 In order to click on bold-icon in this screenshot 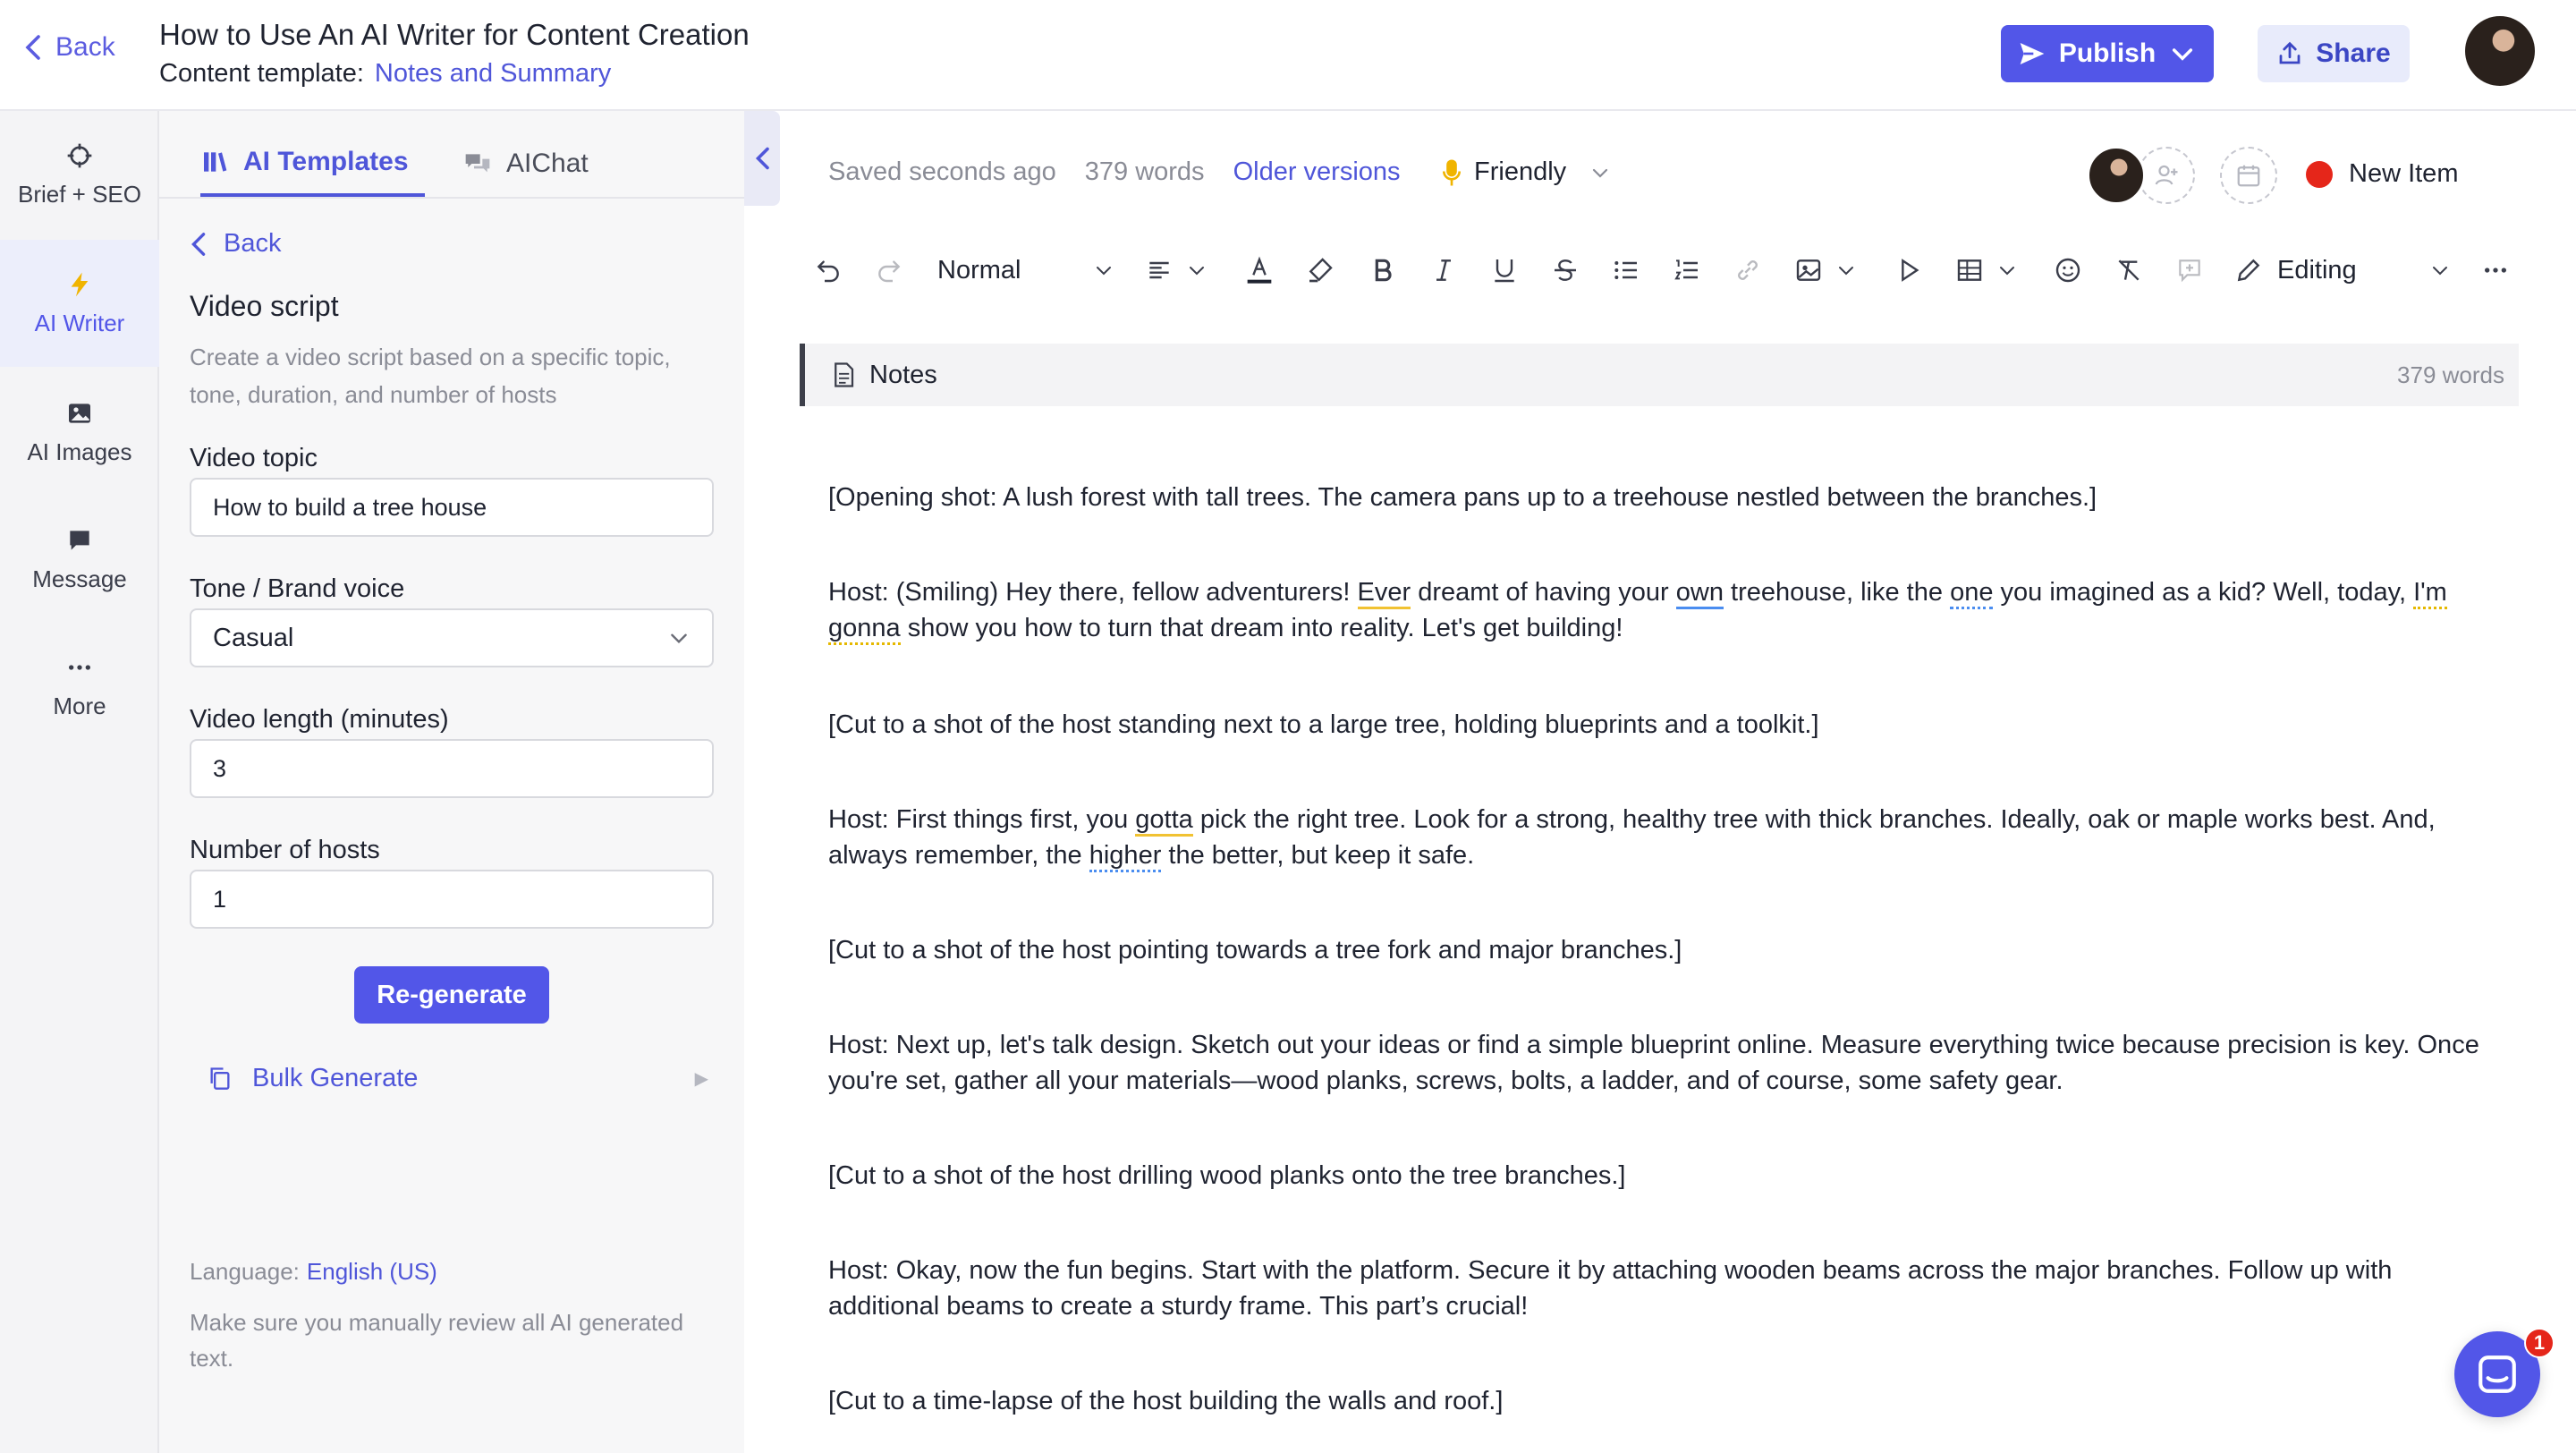, I will do `click(1383, 270)`.